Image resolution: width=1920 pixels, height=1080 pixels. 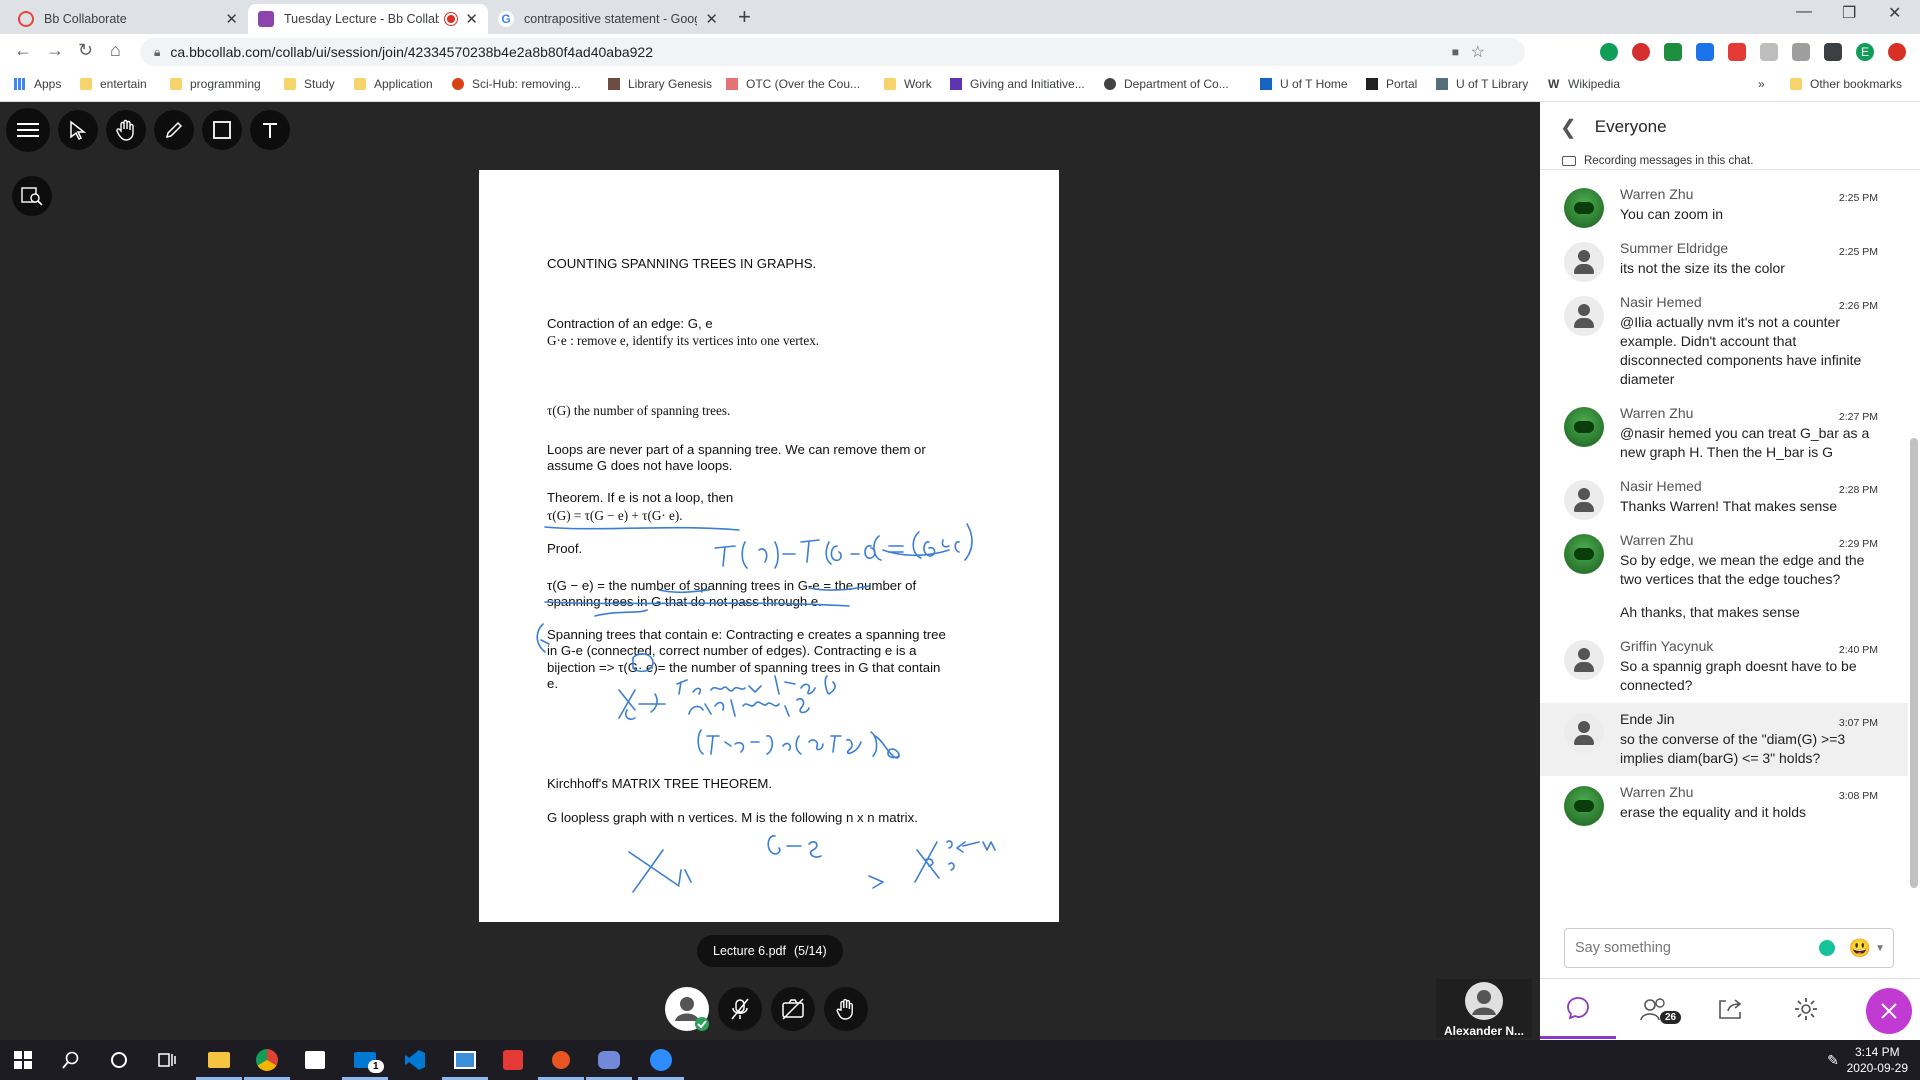 What do you see at coordinates (1804, 12) in the screenshot?
I see `minimize-button: —` at bounding box center [1804, 12].